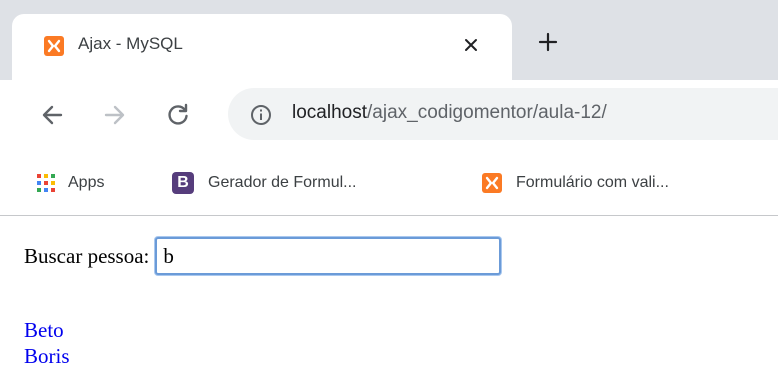 The height and width of the screenshot is (380, 778). I want to click on browser-tab: Ajax - MySQL, so click(262, 47).